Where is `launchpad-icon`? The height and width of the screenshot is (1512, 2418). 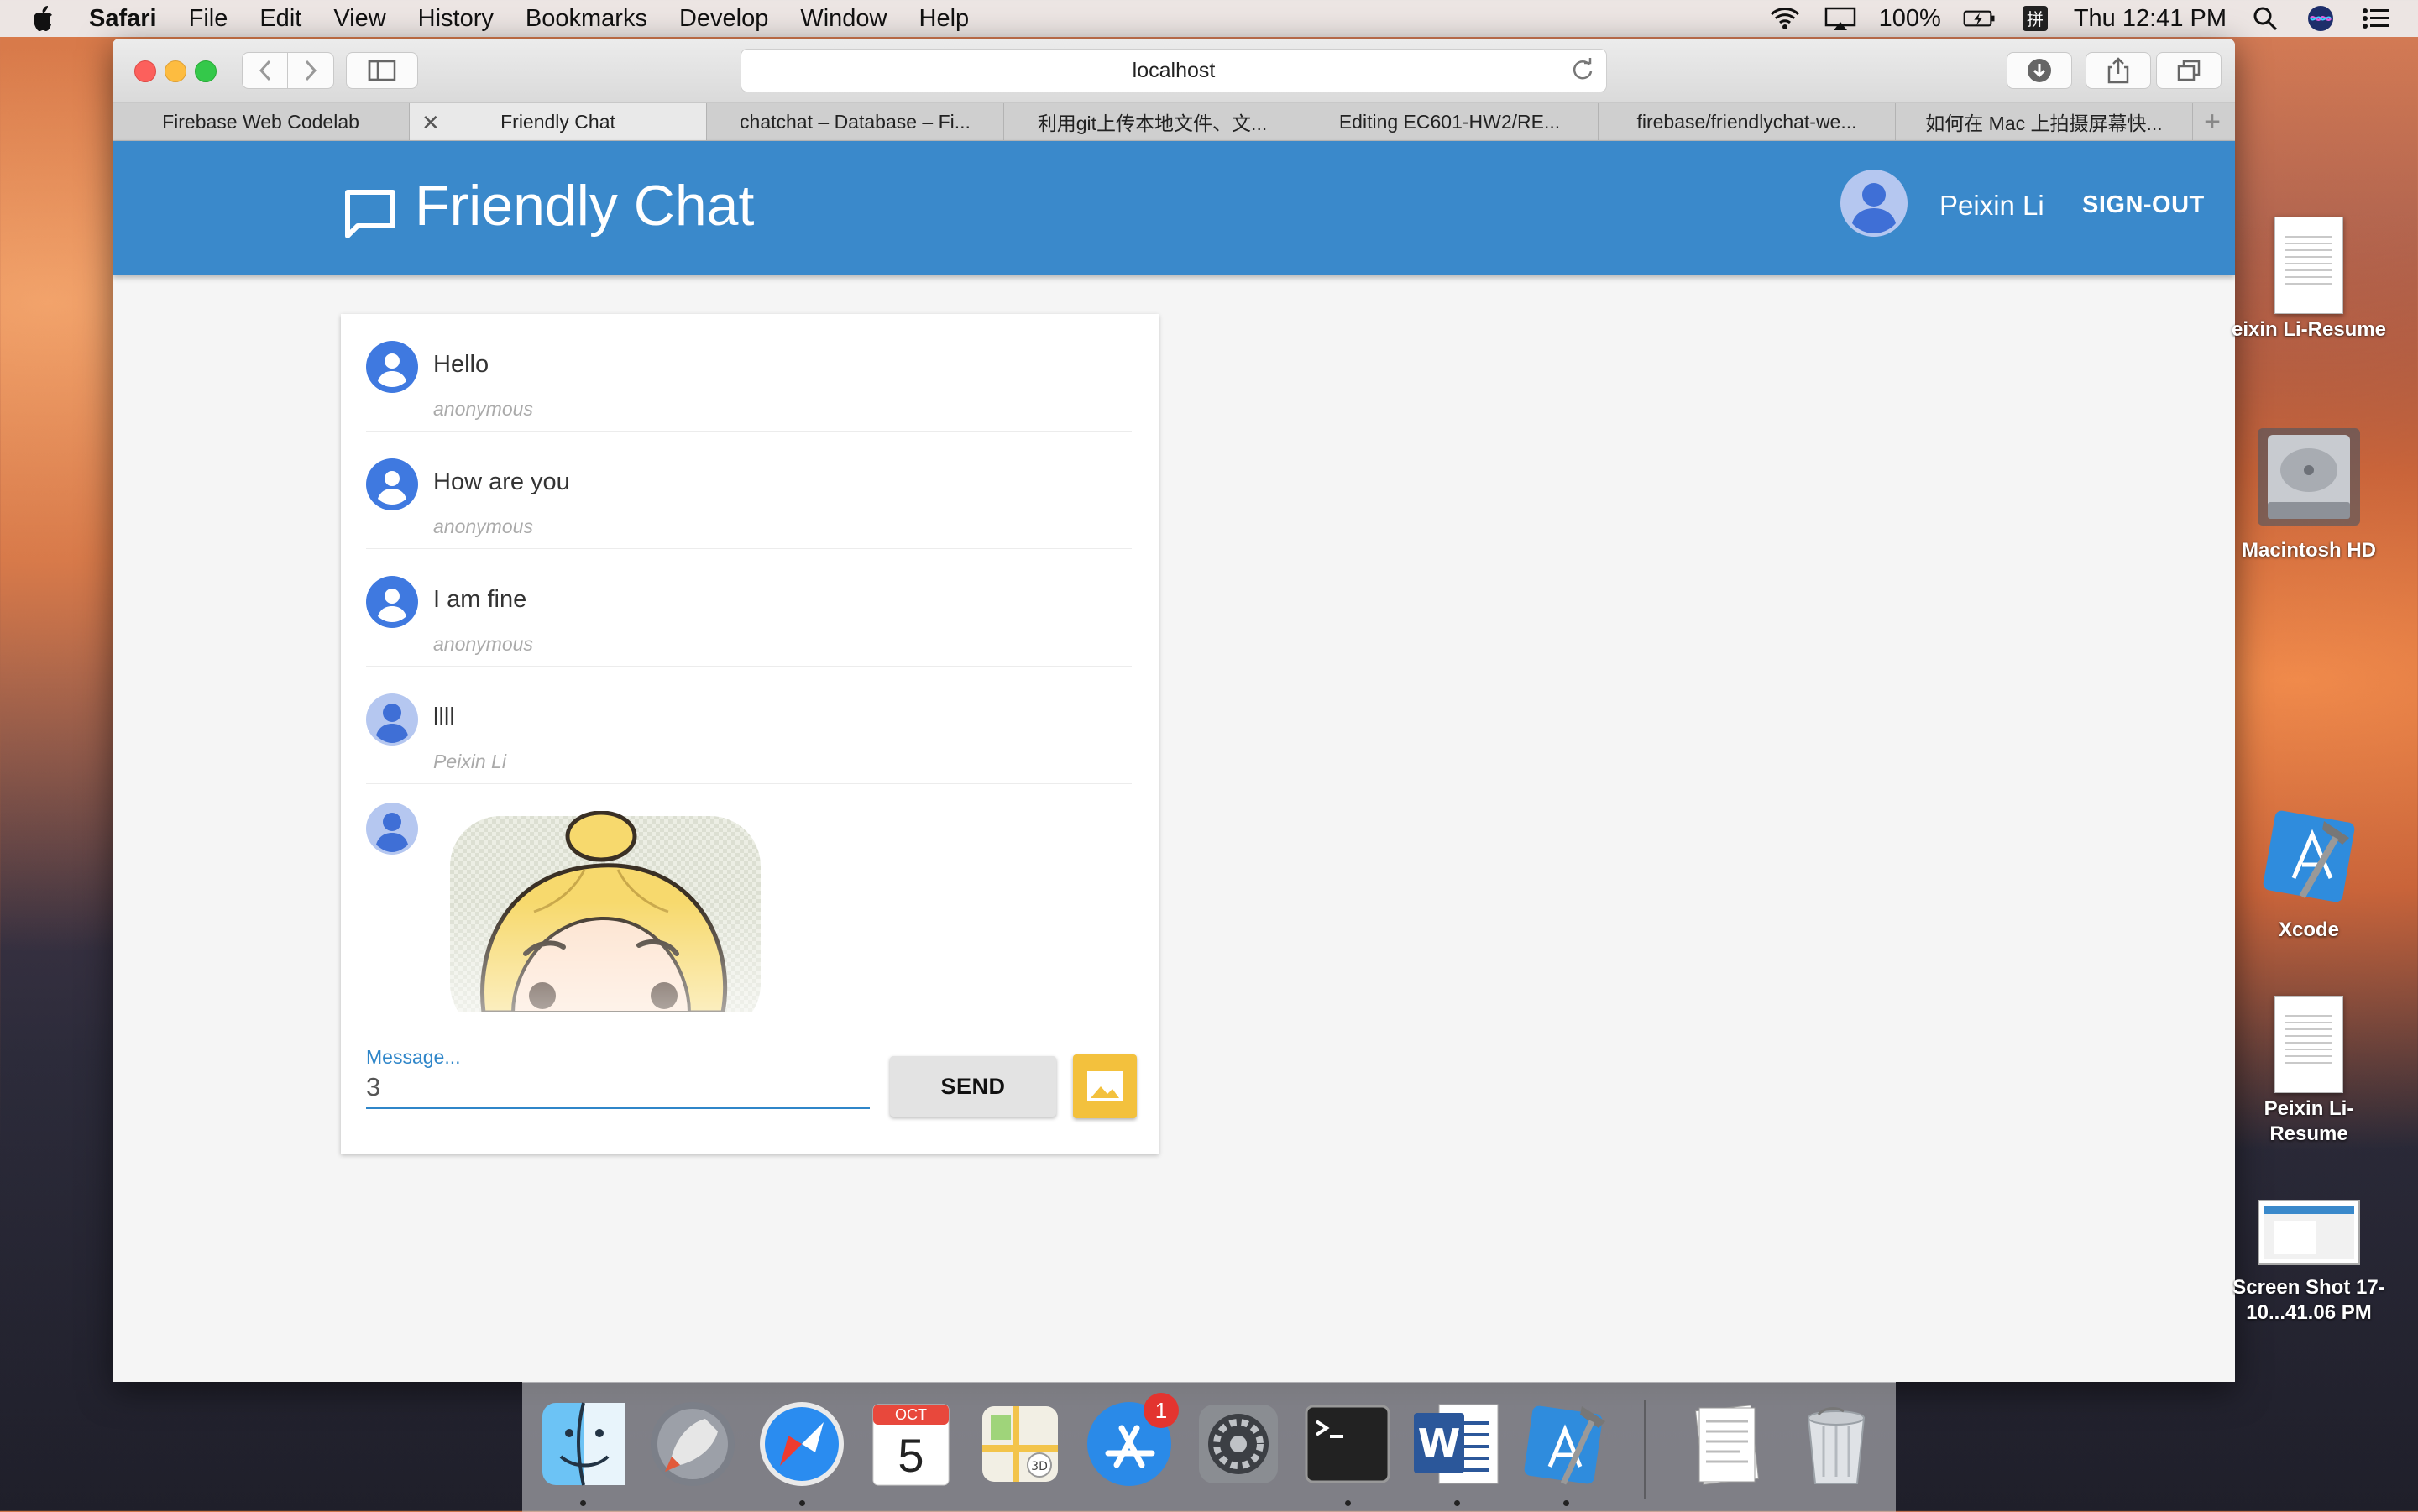 launchpad-icon is located at coordinates (692, 1444).